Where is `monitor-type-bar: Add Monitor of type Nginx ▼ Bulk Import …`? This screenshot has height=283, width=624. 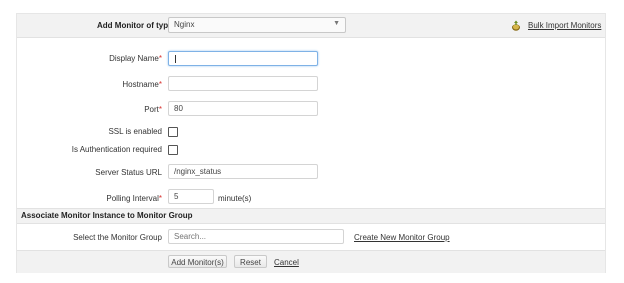
monitor-type-bar: Add Monitor of type Nginx ▼ Bulk Import … is located at coordinates (311, 26).